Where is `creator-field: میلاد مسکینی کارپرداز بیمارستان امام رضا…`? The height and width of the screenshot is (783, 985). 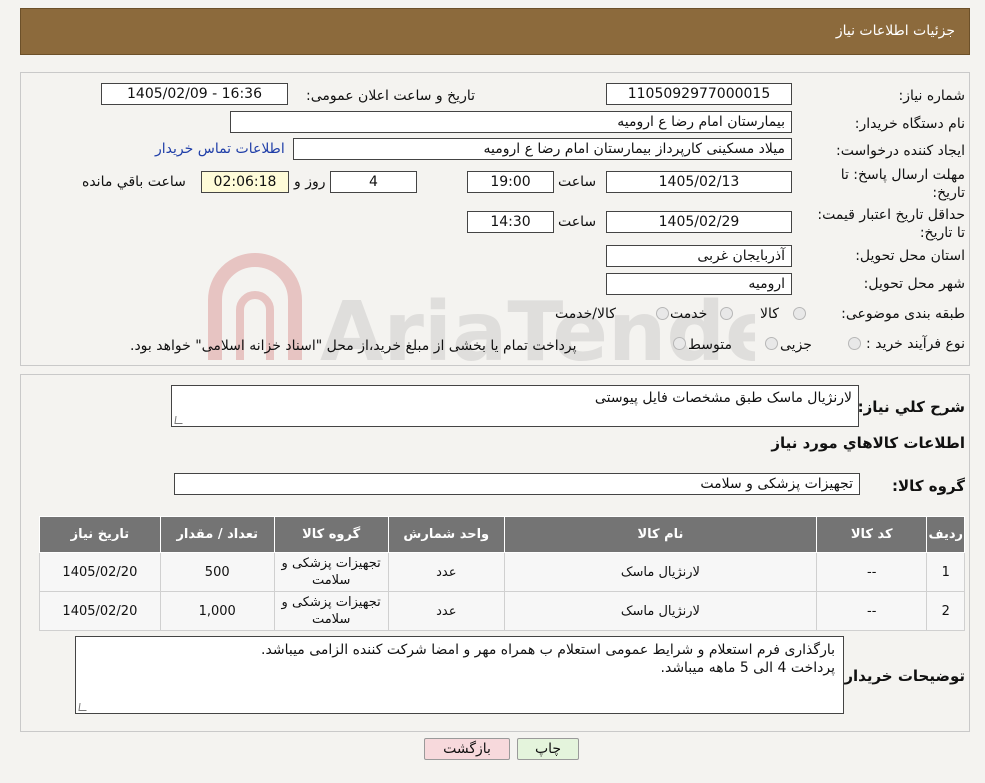 creator-field: میلاد مسکینی کارپرداز بیمارستان امام رضا… is located at coordinates (542, 149).